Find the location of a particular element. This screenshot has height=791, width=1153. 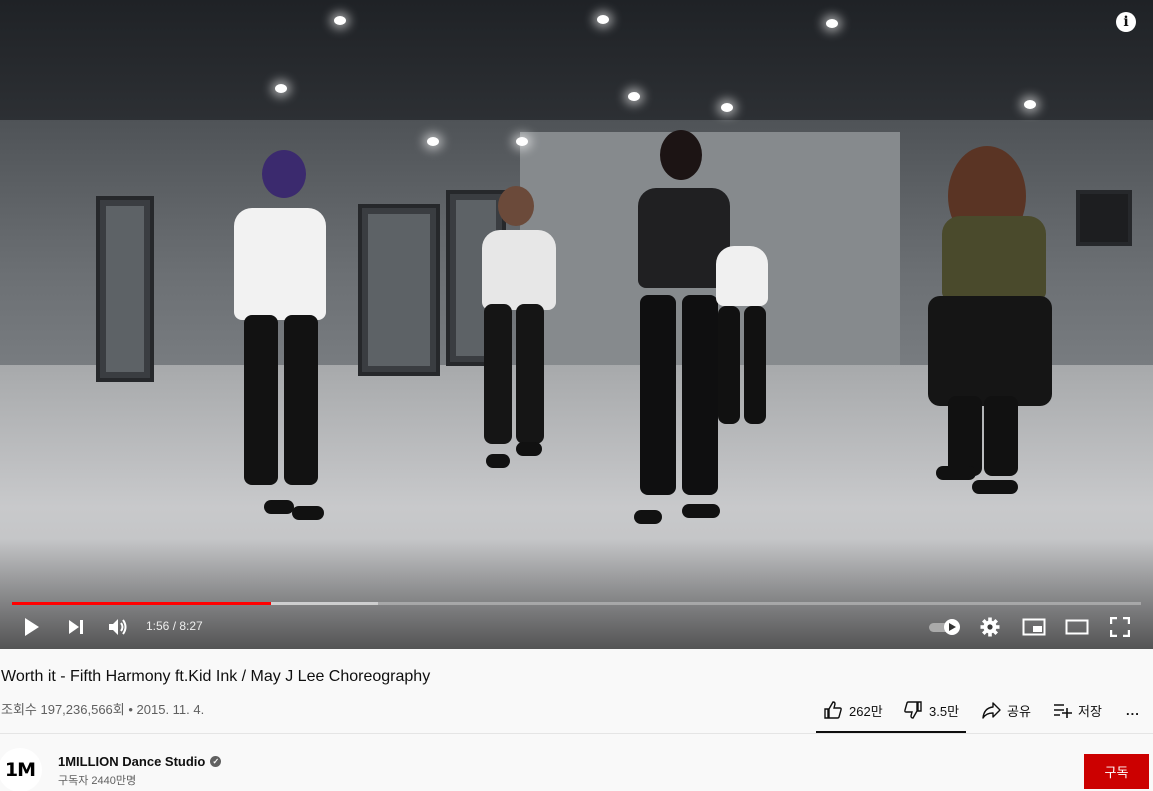

next-button is located at coordinates (76, 627).